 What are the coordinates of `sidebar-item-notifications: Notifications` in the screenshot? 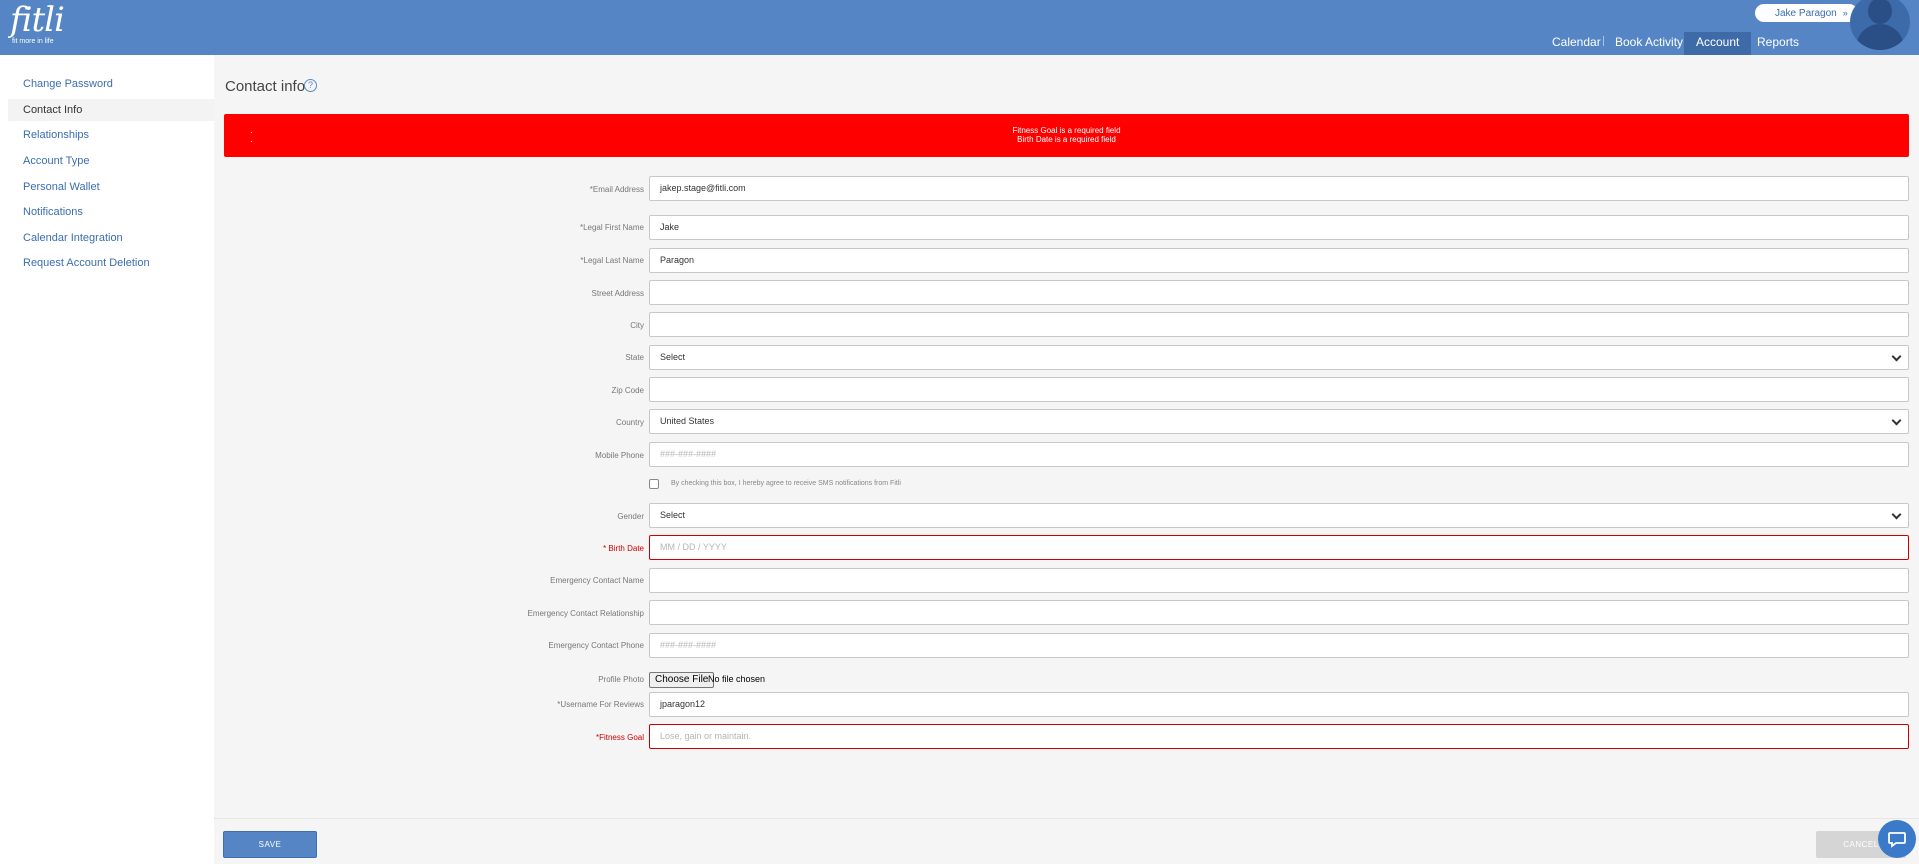 It's located at (111, 212).